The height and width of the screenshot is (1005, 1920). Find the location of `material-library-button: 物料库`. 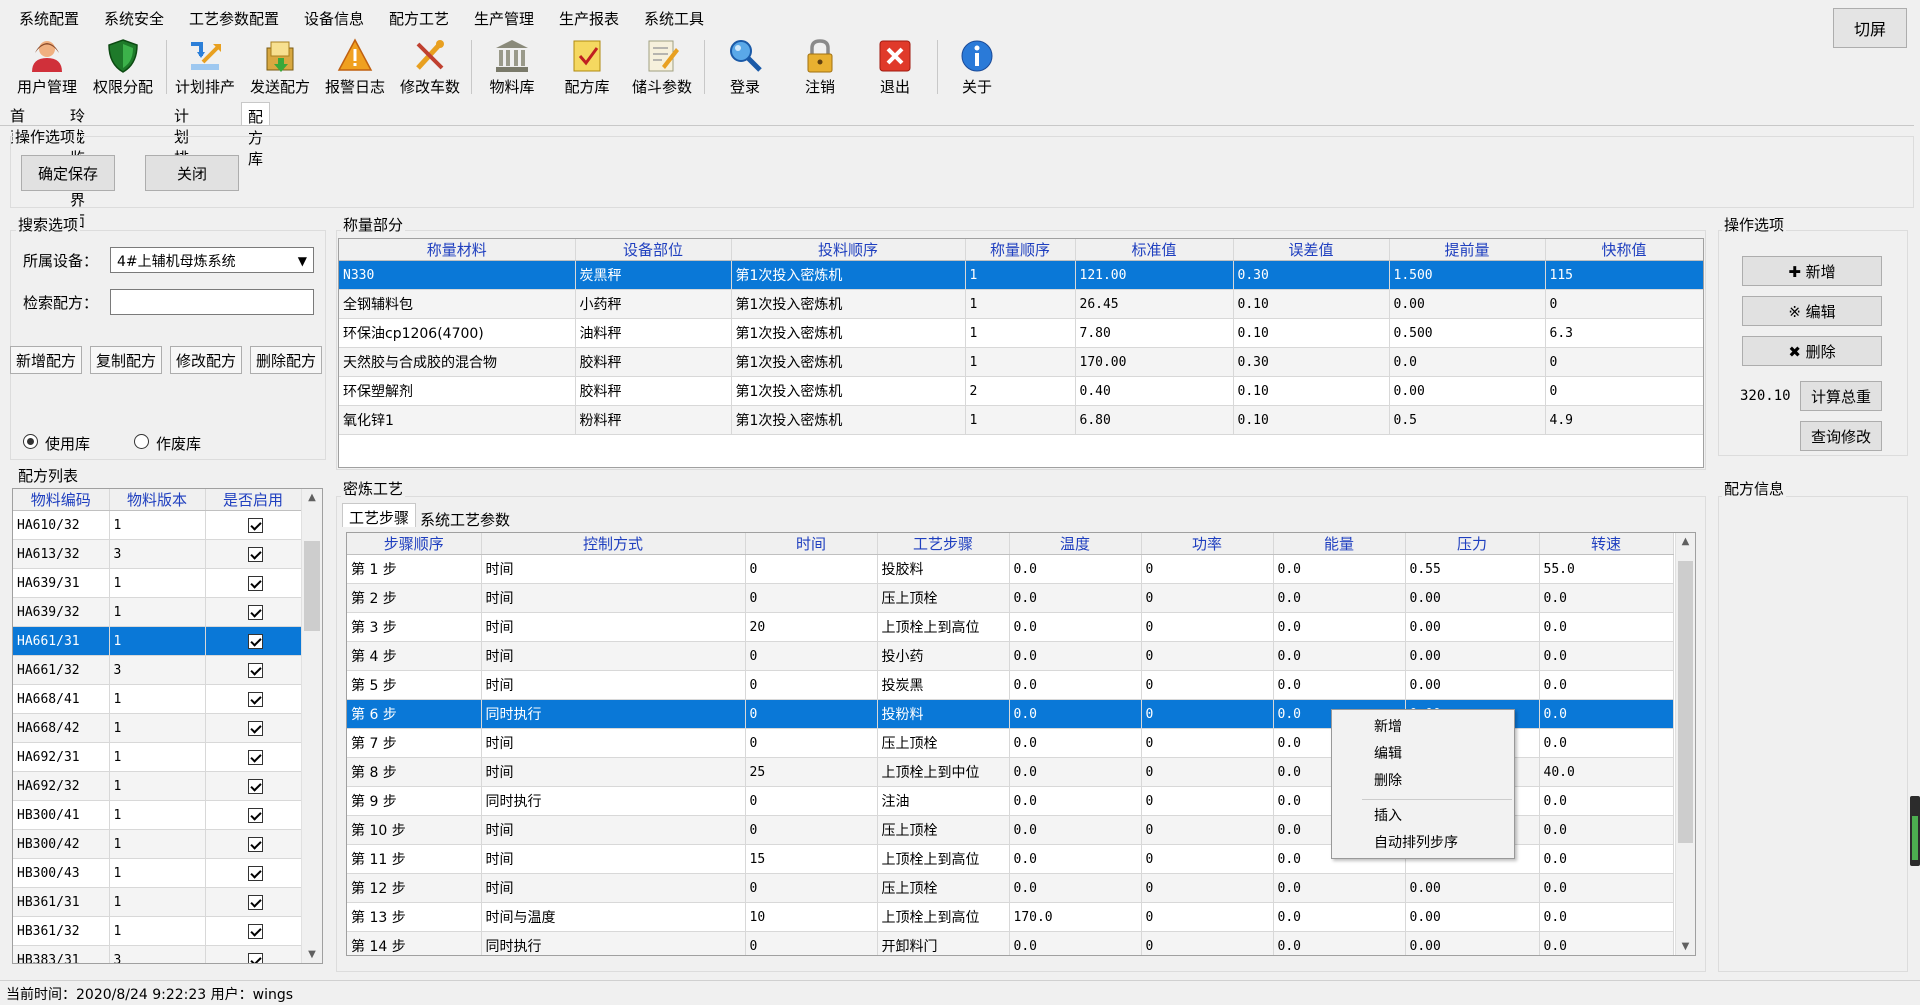

material-library-button: 物料库 is located at coordinates (512, 65).